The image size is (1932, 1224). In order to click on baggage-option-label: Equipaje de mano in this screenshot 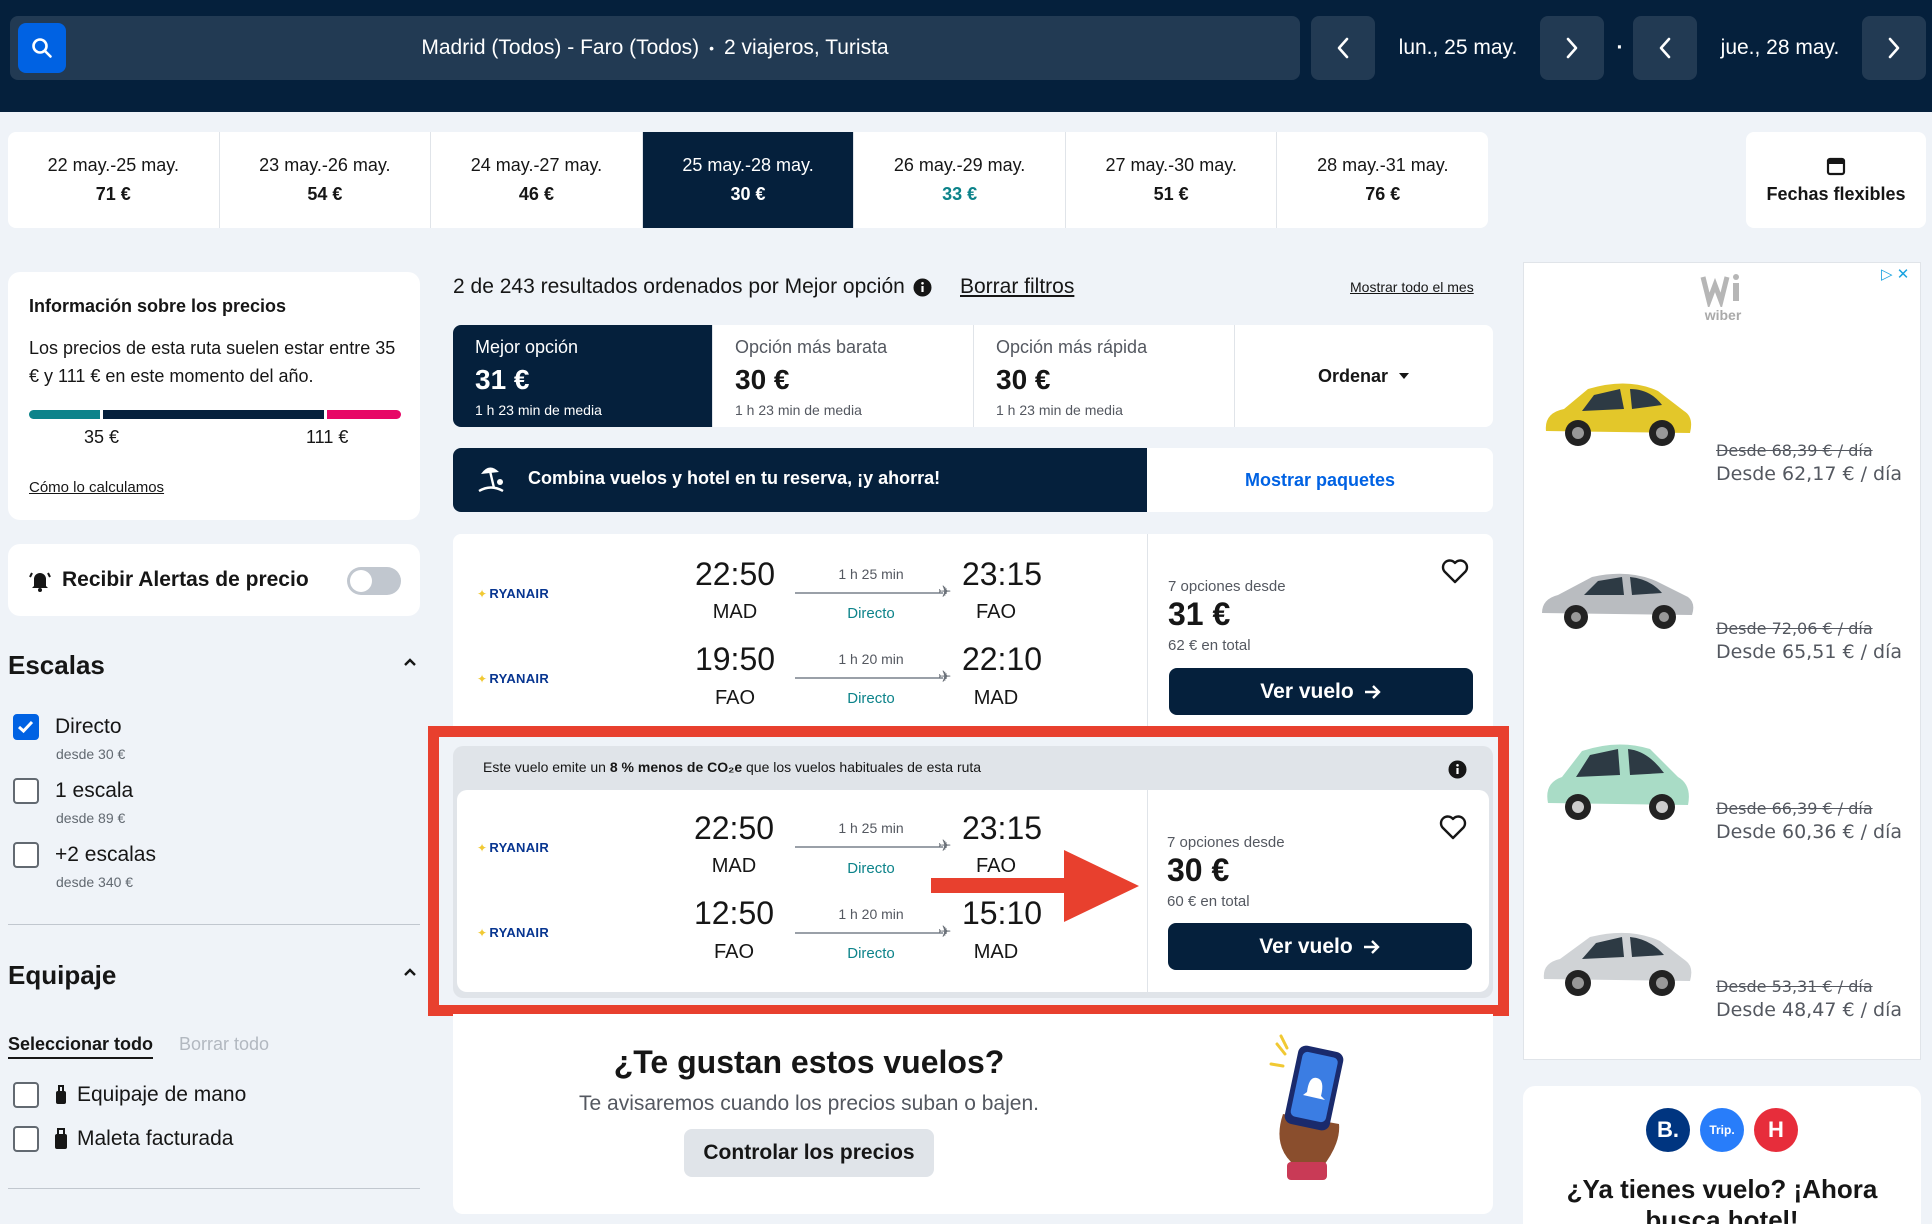, I will do `click(162, 1094)`.